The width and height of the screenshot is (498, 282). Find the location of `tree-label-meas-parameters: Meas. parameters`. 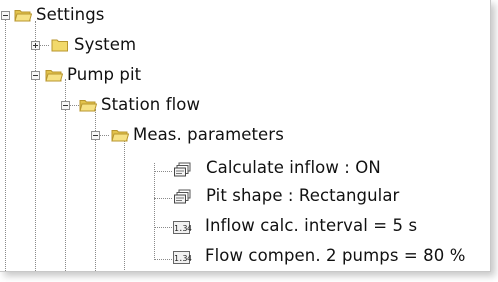

tree-label-meas-parameters: Meas. parameters is located at coordinates (208, 135).